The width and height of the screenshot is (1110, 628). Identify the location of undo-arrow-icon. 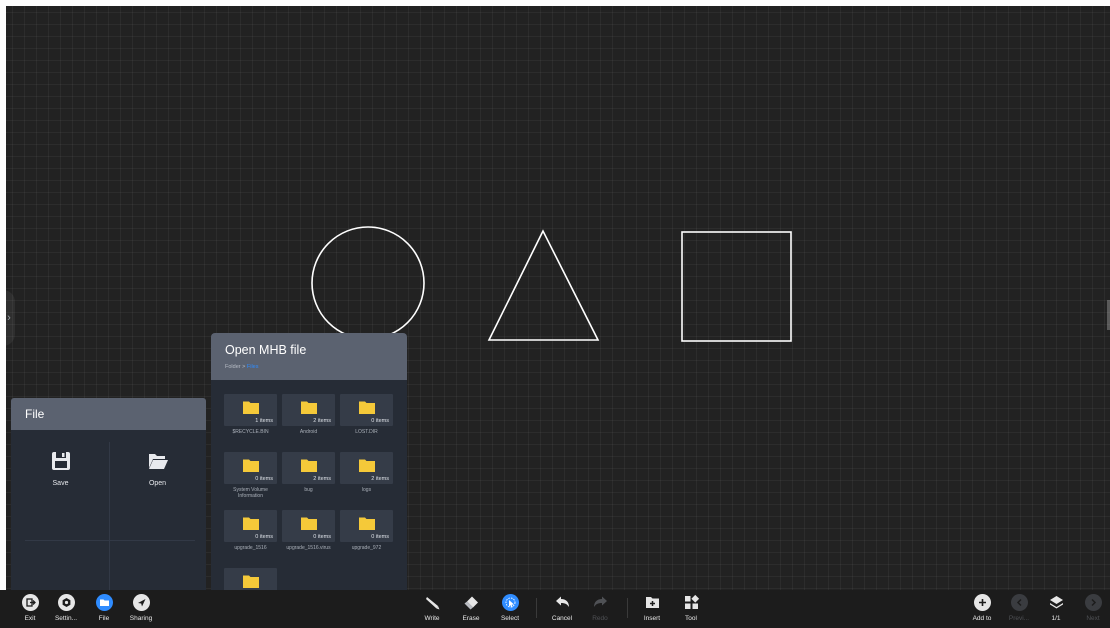
(562, 602).